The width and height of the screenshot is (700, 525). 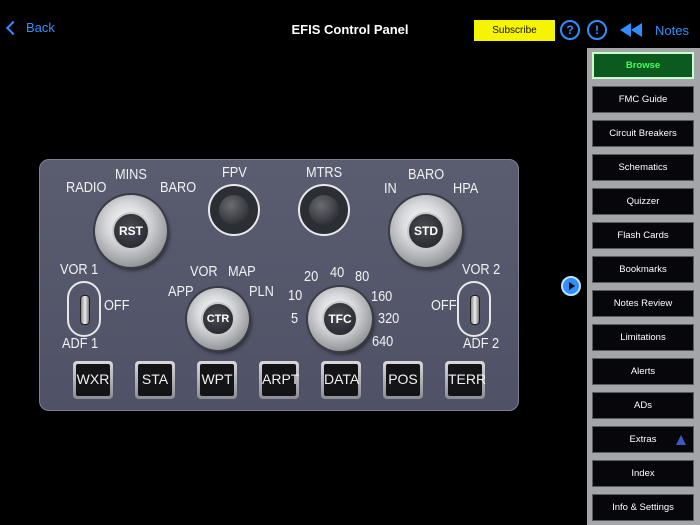 I want to click on help-icon: ?, so click(x=570, y=30).